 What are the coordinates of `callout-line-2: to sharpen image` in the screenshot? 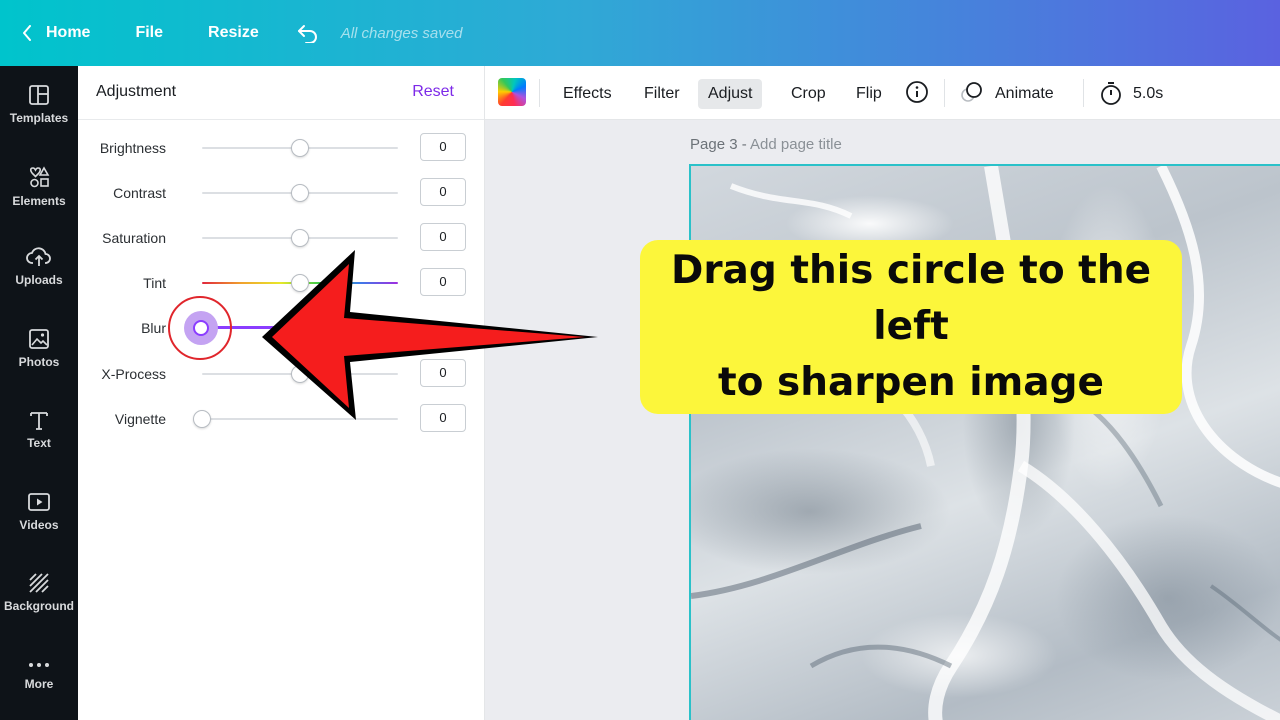 It's located at (911, 382).